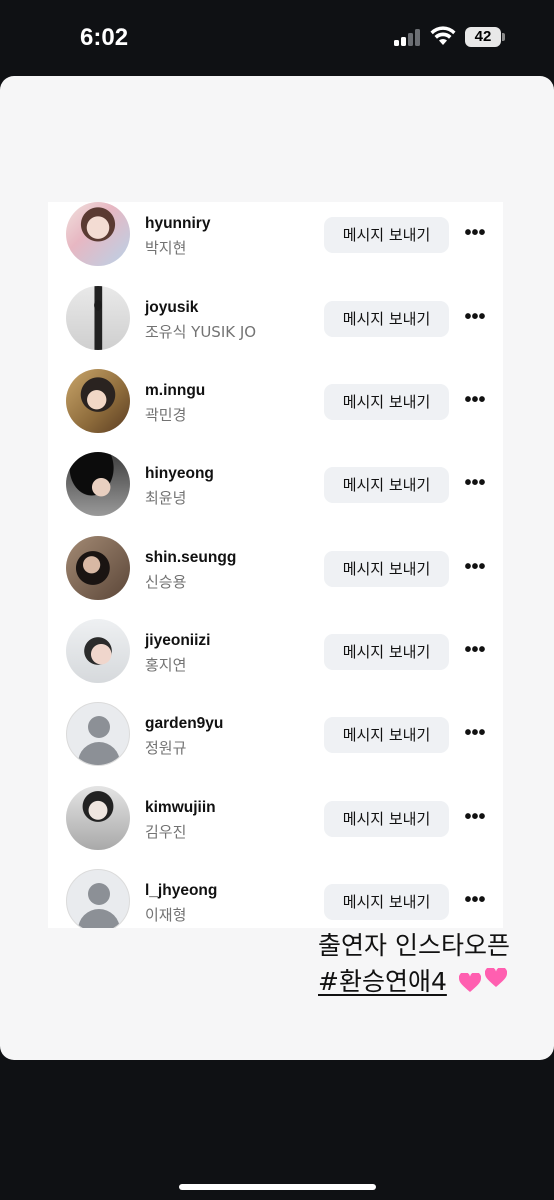 This screenshot has width=554, height=1200. Describe the element at coordinates (181, 891) in the screenshot. I see `username: l_jhyeong` at that location.